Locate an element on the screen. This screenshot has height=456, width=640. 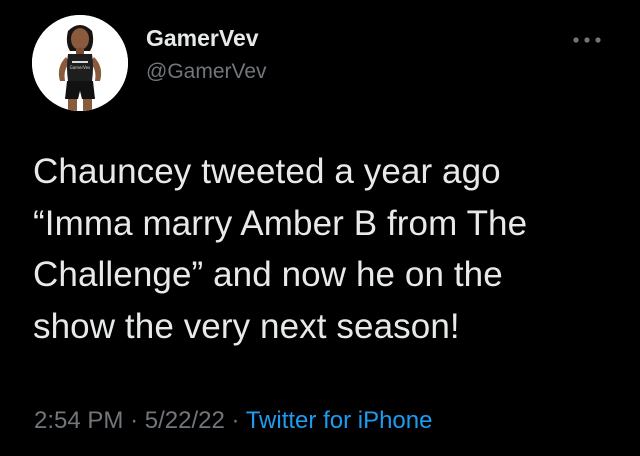
avatar: GamerVev is located at coordinates (80, 63).